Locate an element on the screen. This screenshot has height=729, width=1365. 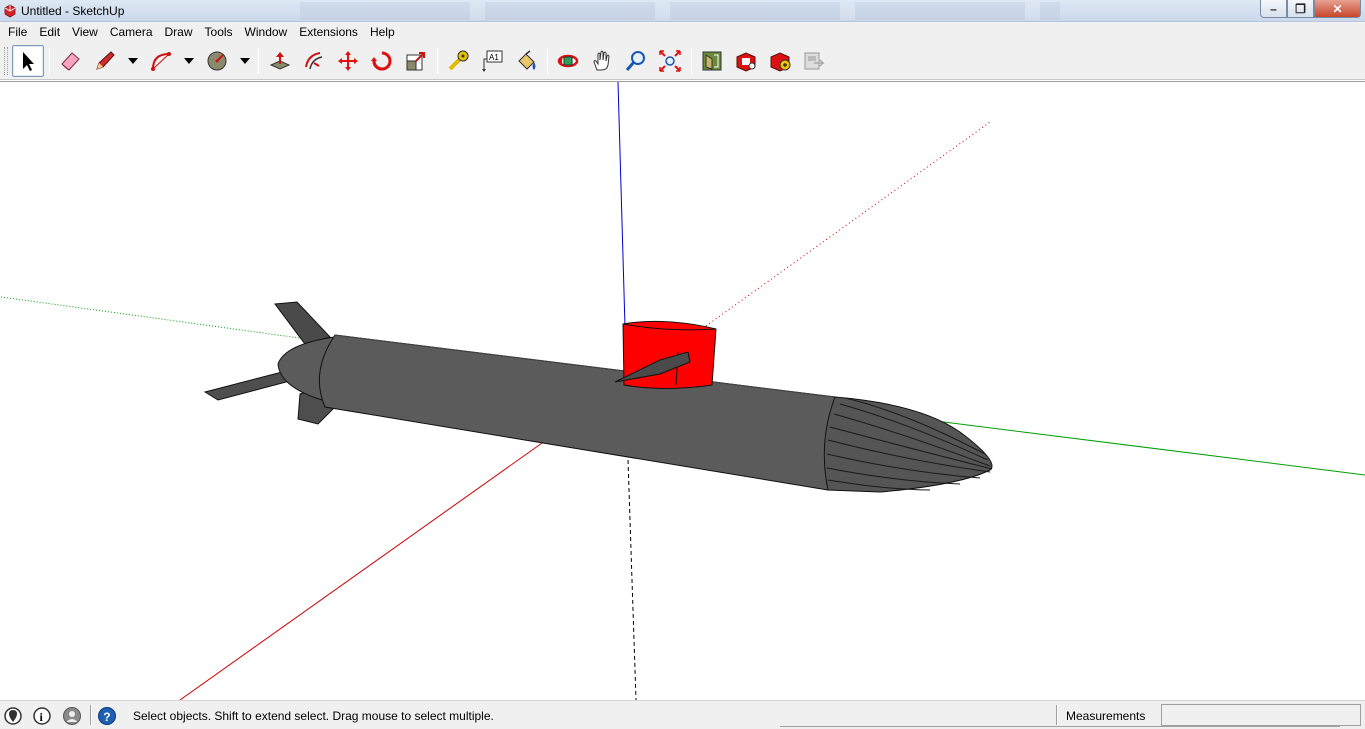
arc-dropdown-chevron-down-icon is located at coordinates (189, 61).